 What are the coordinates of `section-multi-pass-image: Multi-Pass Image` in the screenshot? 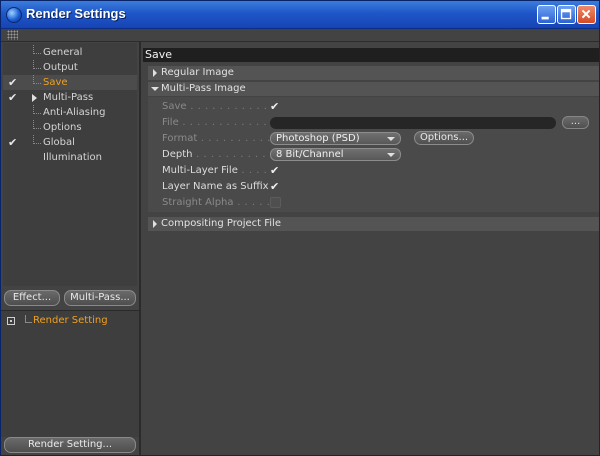 It's located at (373, 89).